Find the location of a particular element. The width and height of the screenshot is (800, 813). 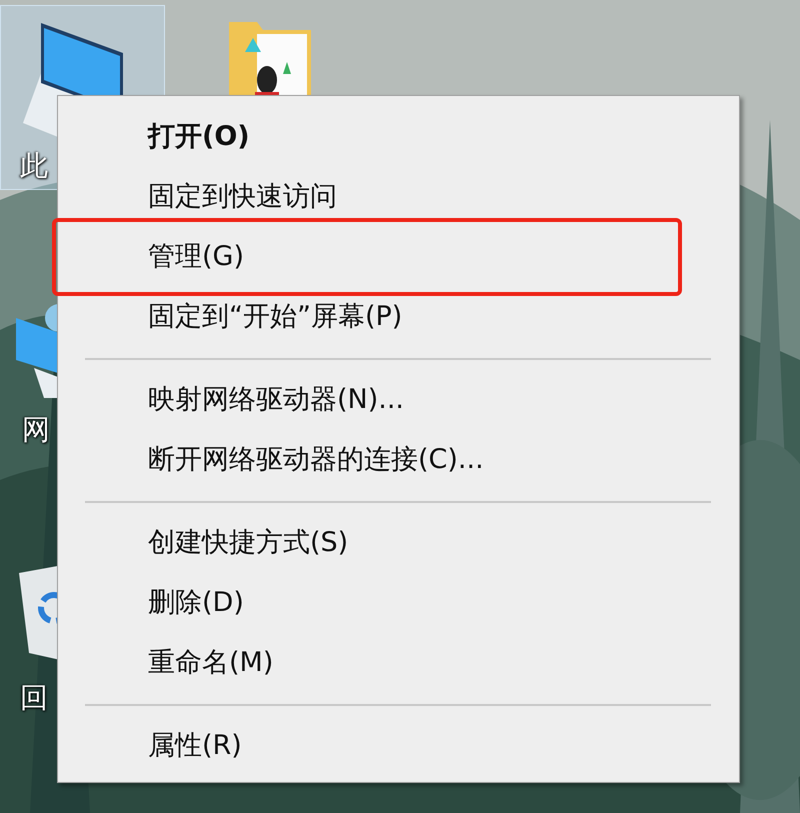

menu-item: 打开(O) is located at coordinates (199, 137).